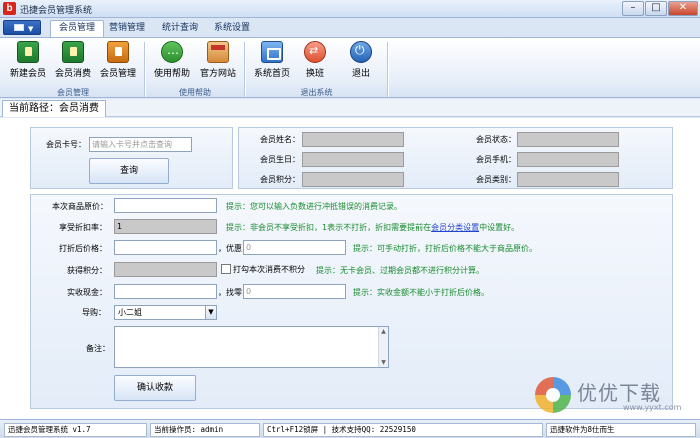 The width and height of the screenshot is (700, 438). What do you see at coordinates (130, 312) in the screenshot?
I see `sales-guide-value: 小二姐` at bounding box center [130, 312].